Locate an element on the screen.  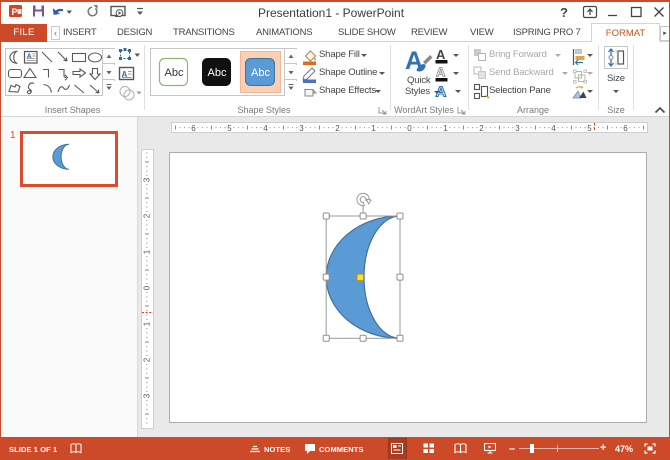
svg-text: P is located at coordinates (15, 12).